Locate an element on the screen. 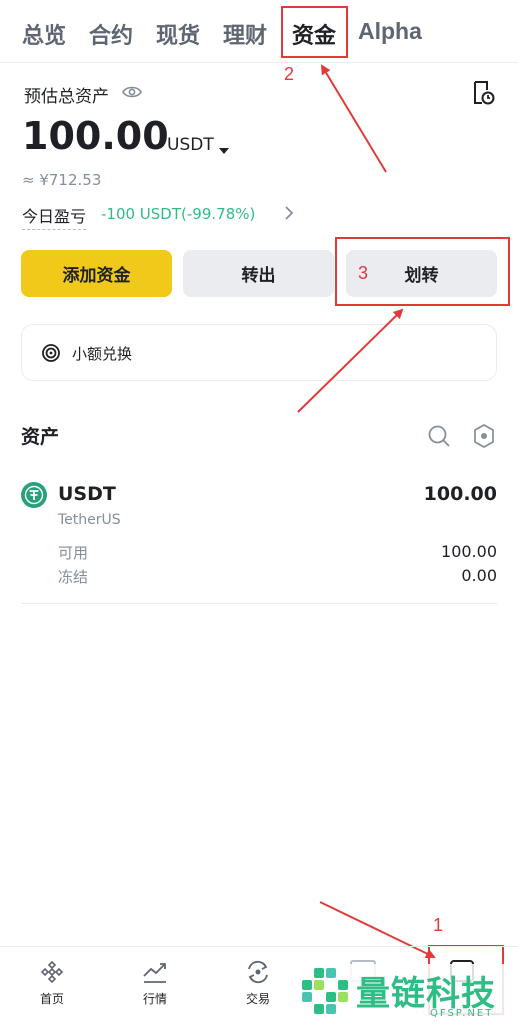  nav-home: 首页 is located at coordinates (52, 983).